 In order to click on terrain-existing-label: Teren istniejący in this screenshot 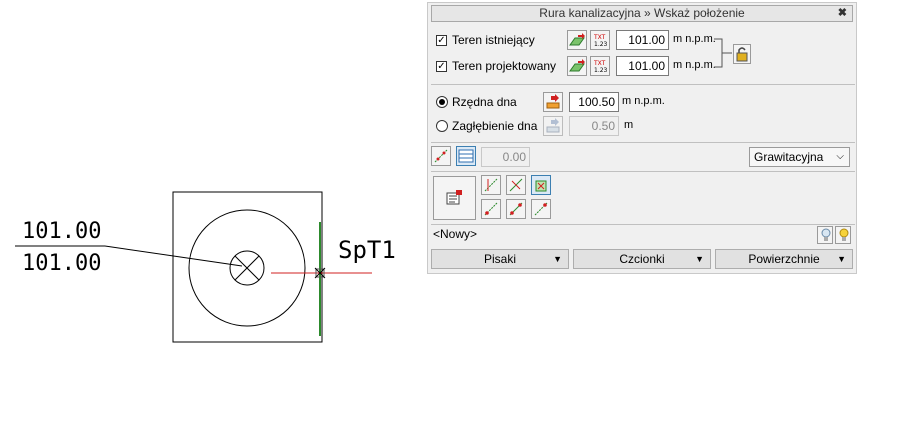, I will do `click(493, 40)`.